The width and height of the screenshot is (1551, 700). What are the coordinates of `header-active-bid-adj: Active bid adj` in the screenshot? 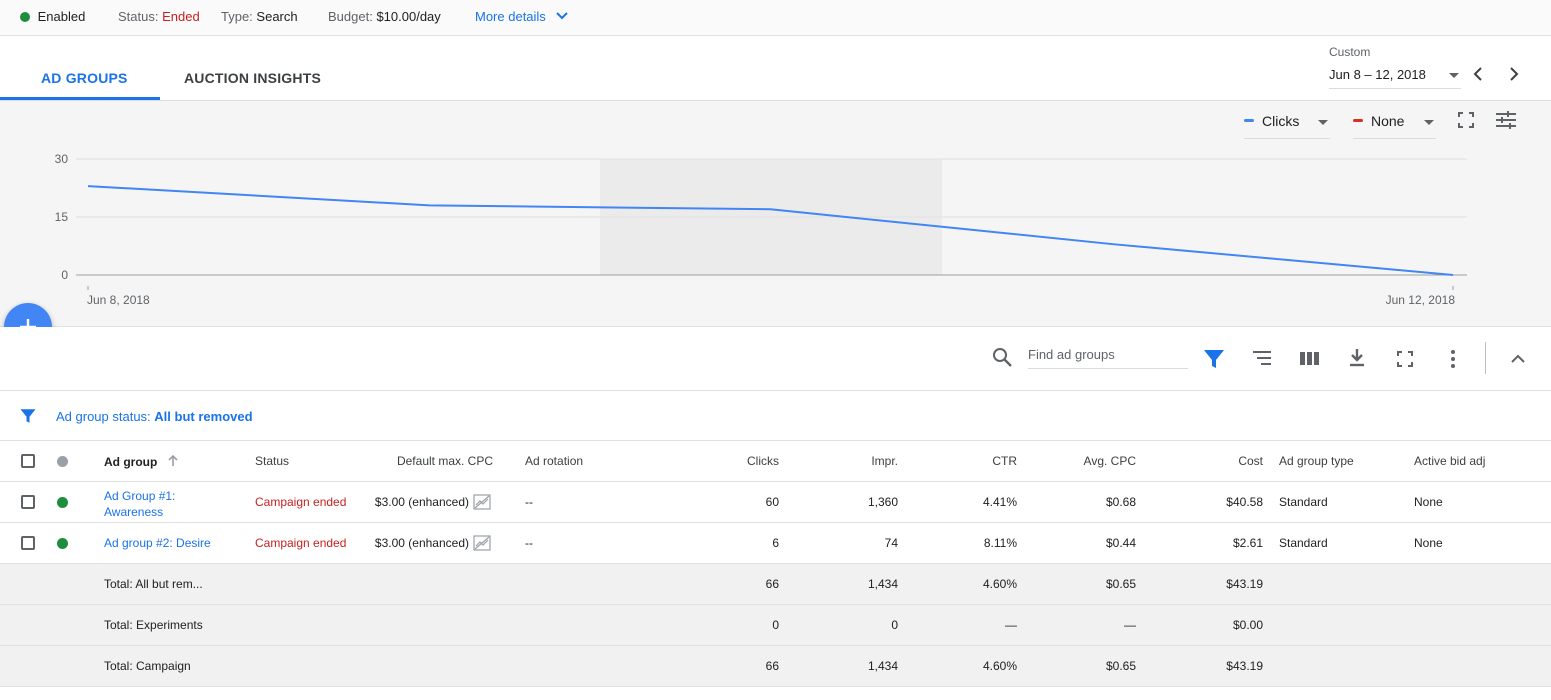 It's located at (1449, 461).